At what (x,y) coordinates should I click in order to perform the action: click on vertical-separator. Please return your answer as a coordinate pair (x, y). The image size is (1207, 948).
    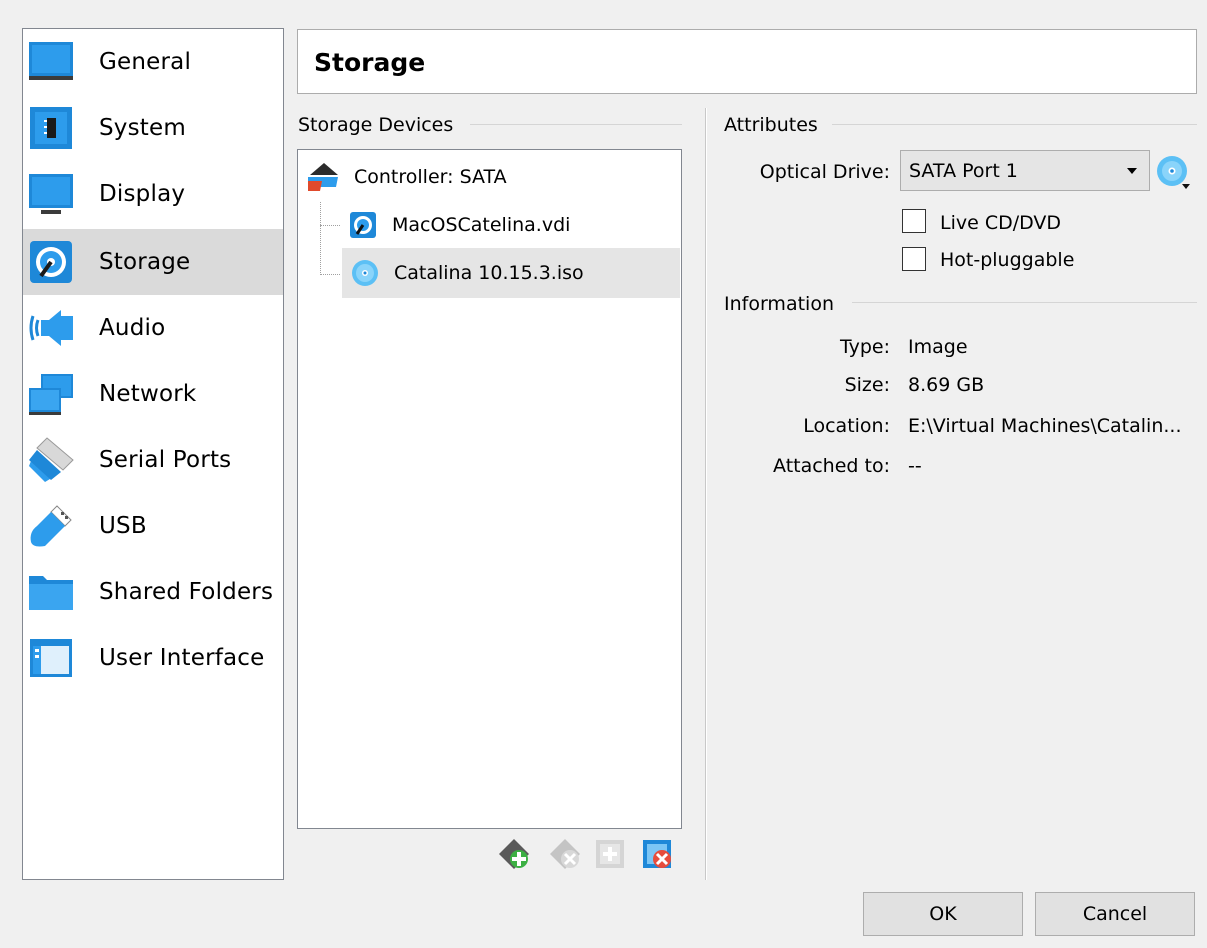
    Looking at the image, I should click on (706, 494).